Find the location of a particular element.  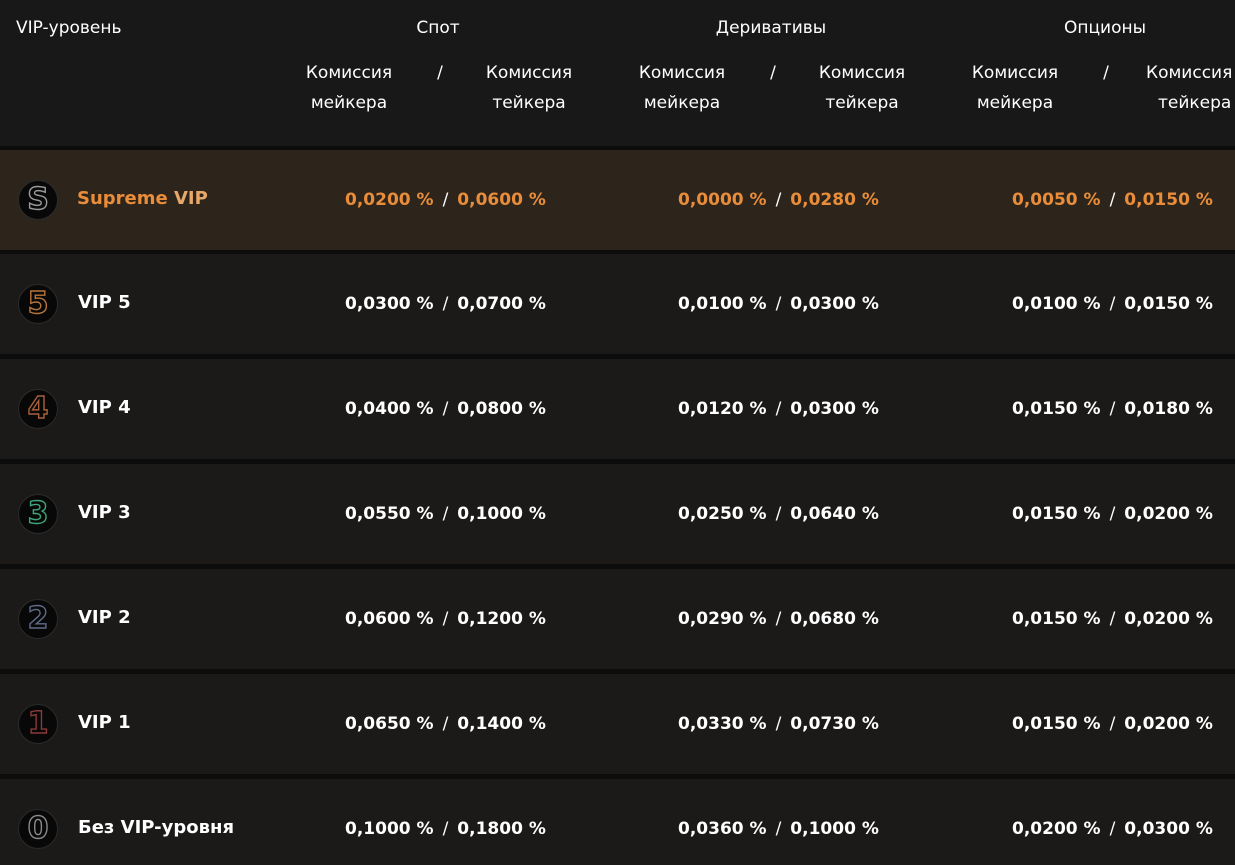

spot-maker-header: Комиссия мейкера is located at coordinates (349, 88).